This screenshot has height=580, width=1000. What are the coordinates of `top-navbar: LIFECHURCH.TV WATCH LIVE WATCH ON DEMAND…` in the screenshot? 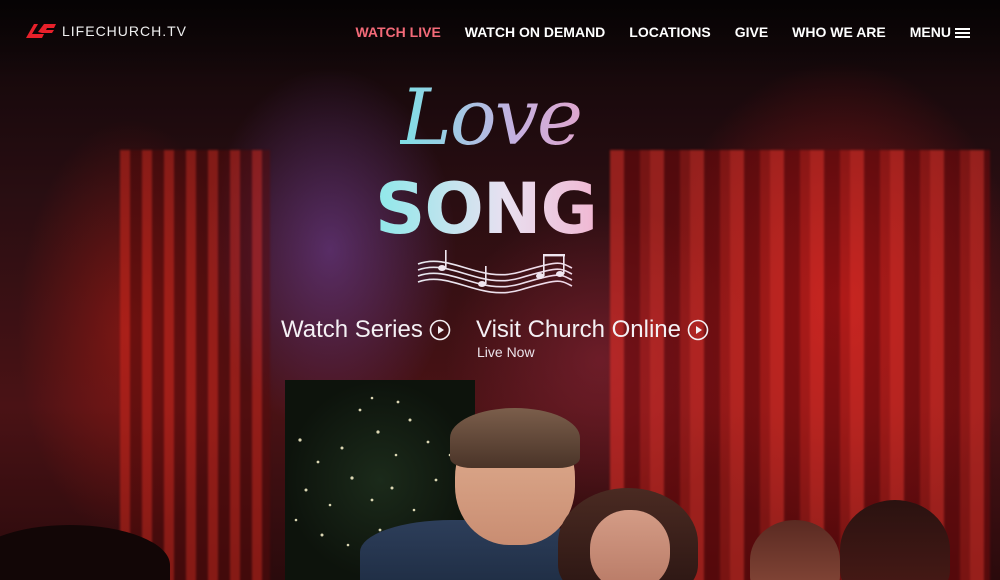 It's located at (500, 32).